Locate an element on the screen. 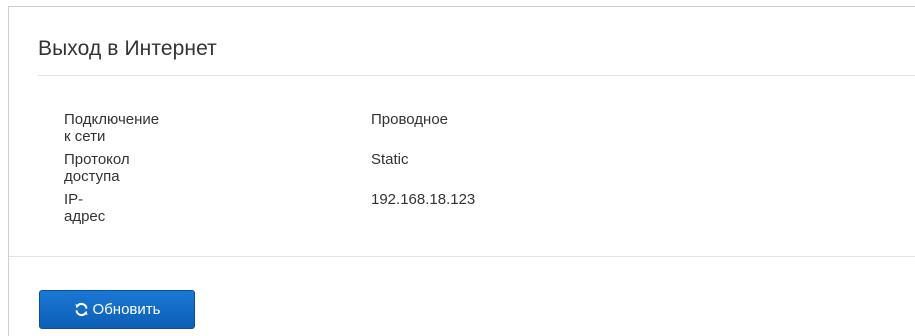 This screenshot has height=336, width=915. refresh-button: Обновить is located at coordinates (117, 309).